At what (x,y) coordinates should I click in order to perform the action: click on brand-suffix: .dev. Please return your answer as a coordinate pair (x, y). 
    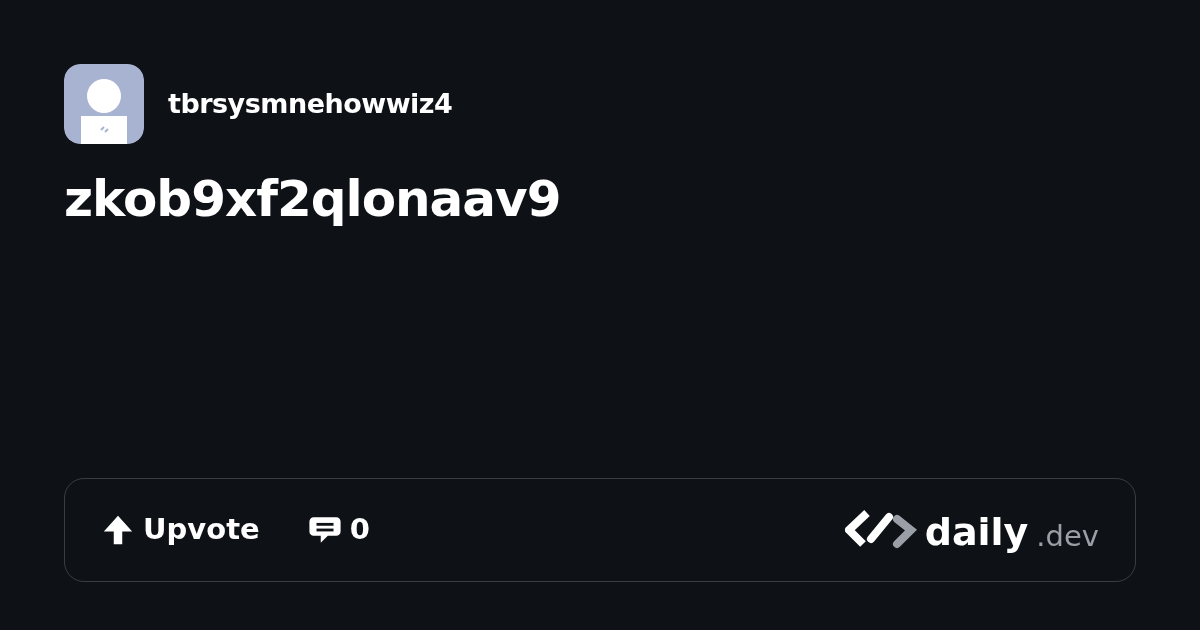
    Looking at the image, I should click on (1067, 536).